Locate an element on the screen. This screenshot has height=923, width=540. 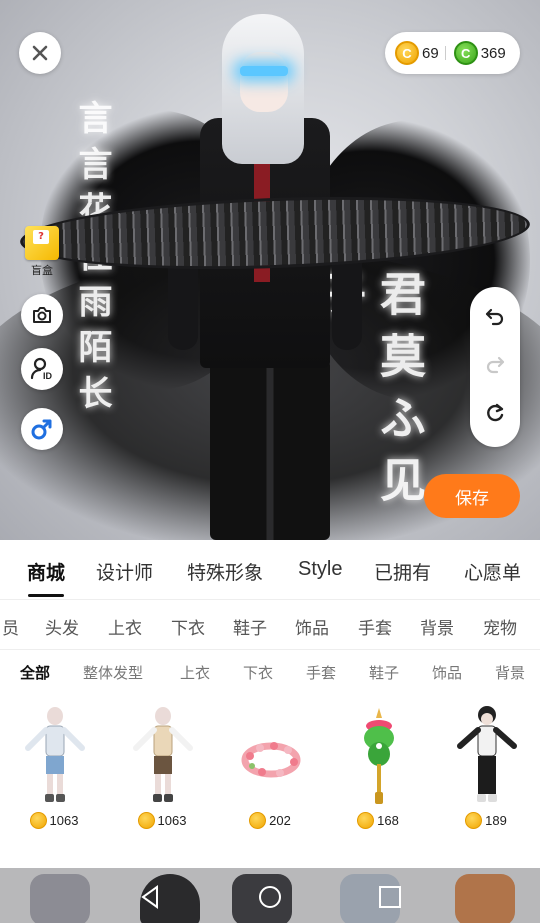
subcategory-accessory: 饰品 is located at coordinates (447, 672).